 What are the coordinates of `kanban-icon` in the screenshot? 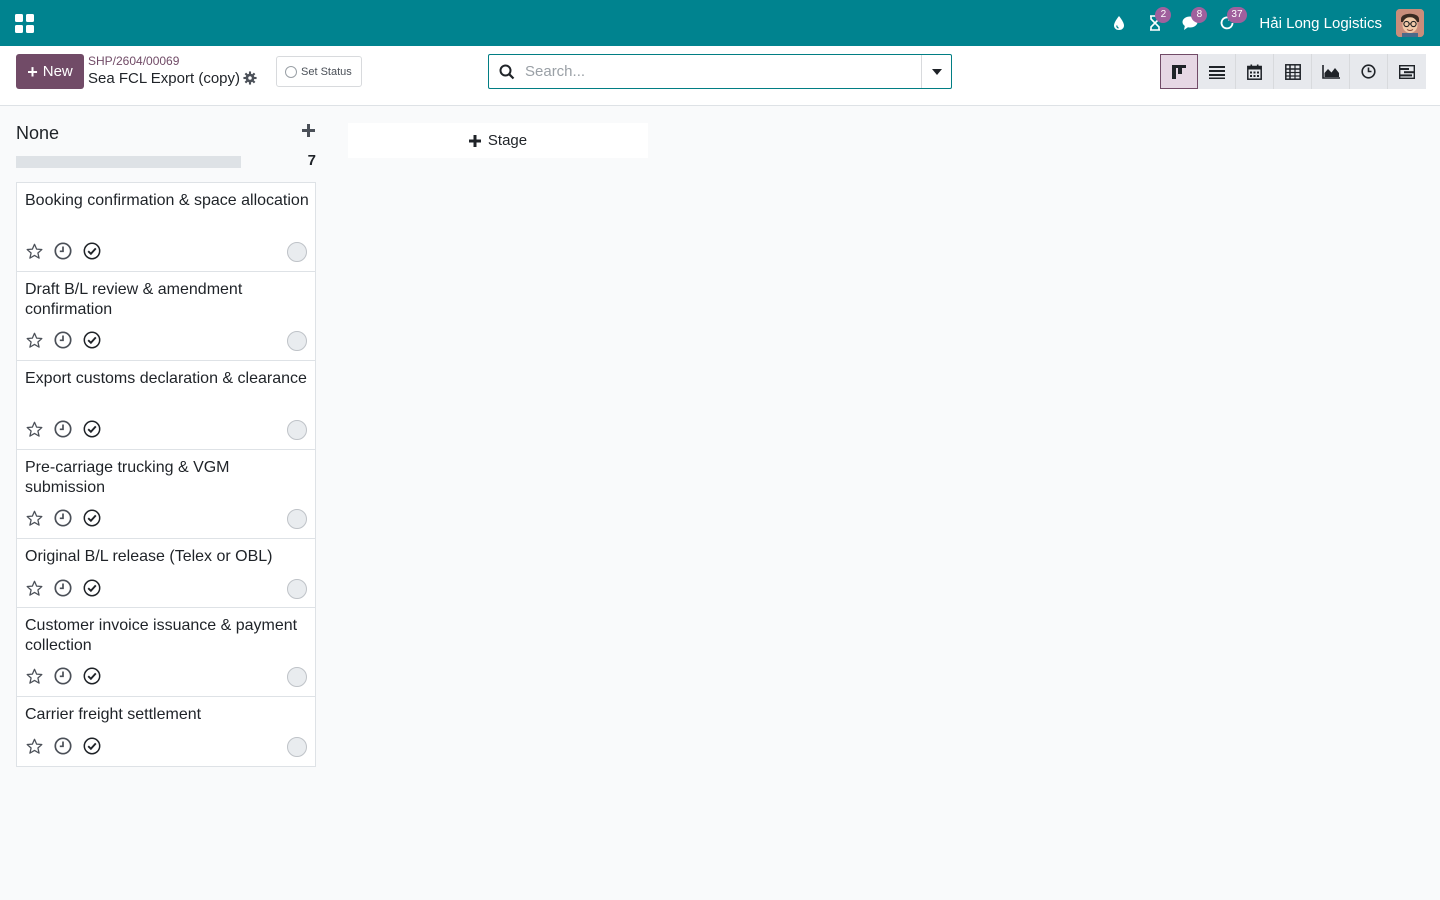 It's located at (1179, 71).